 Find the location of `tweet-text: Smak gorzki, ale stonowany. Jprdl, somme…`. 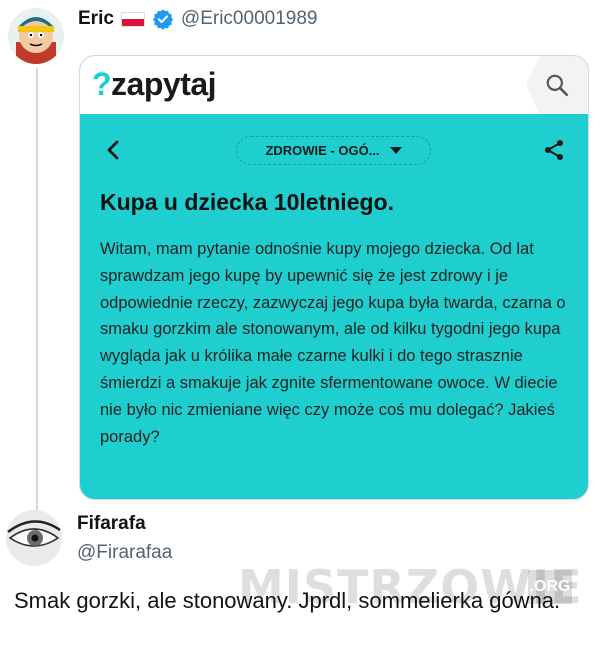

tweet-text: Smak gorzki, ale stonowany. Jprdl, somme… is located at coordinates (287, 600).